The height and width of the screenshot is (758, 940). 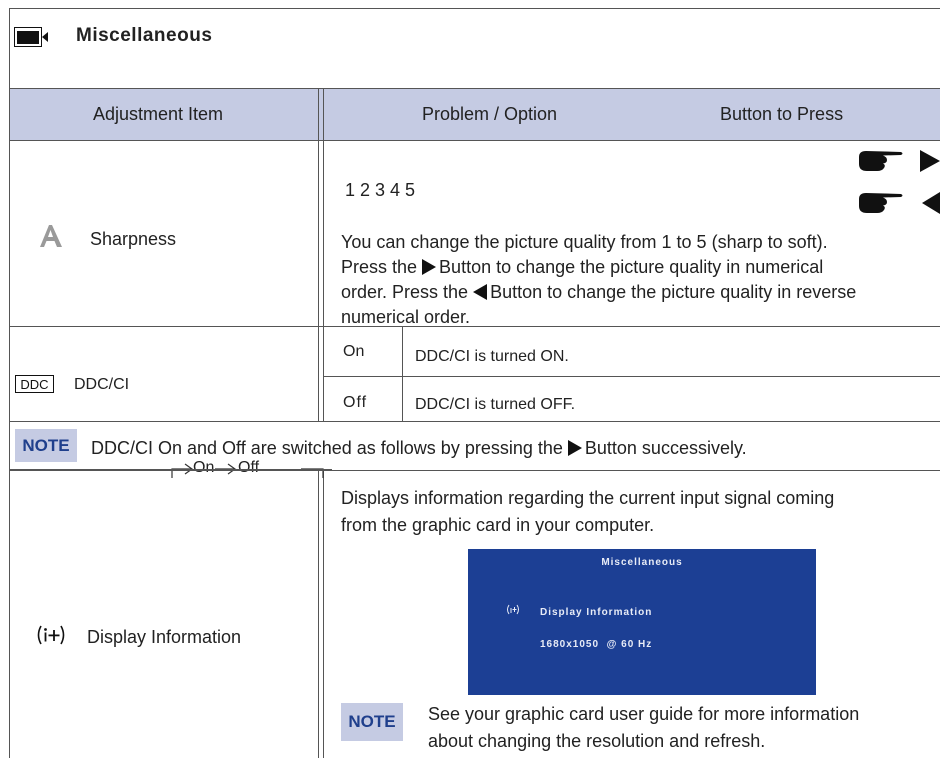 I want to click on sharpness-label: Sharpness, so click(x=133, y=239).